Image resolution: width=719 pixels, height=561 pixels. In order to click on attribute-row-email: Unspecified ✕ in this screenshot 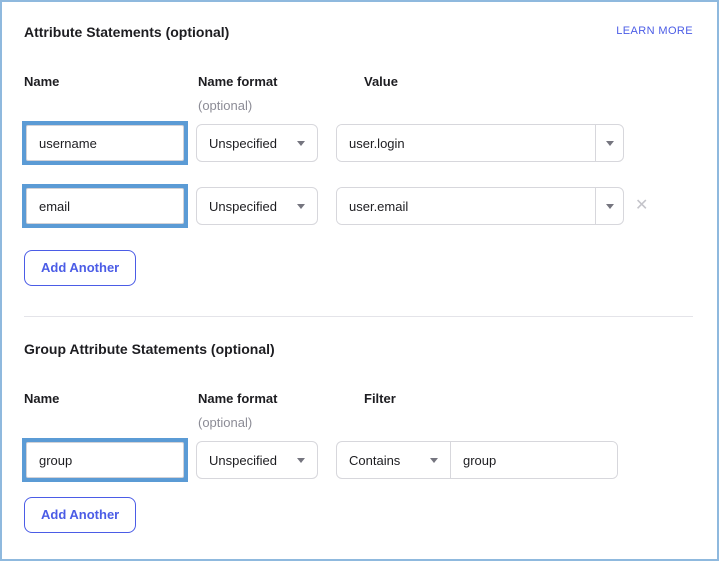, I will do `click(357, 206)`.